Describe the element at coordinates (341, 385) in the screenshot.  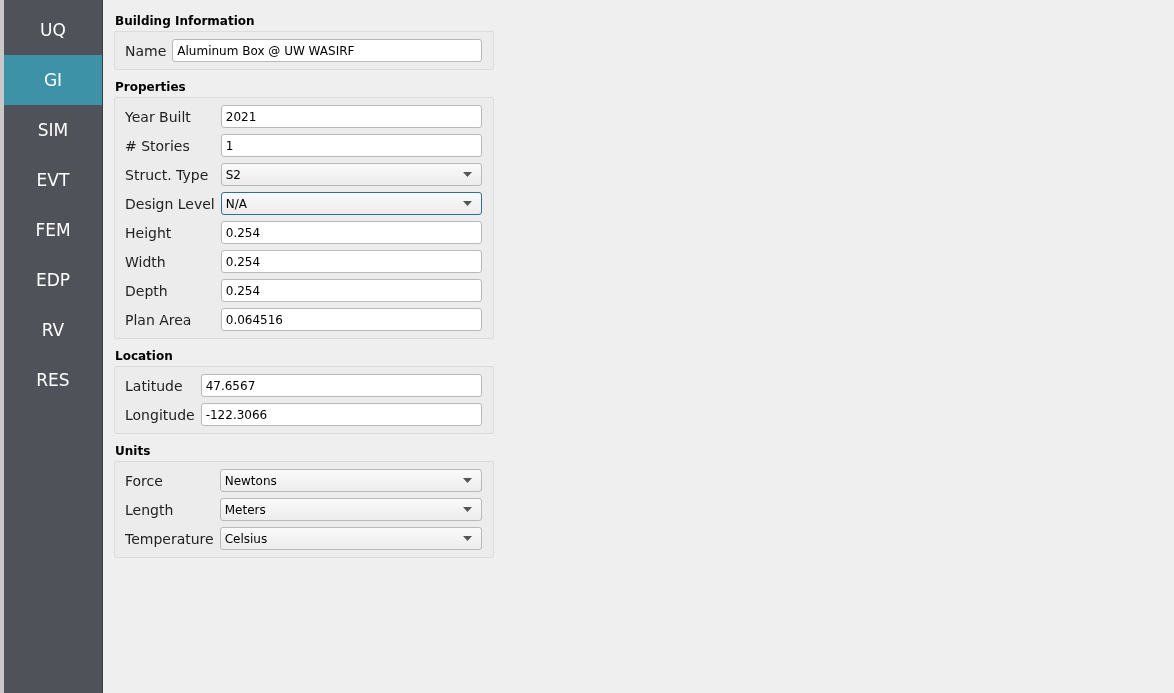
I see `text-field: 47.6567` at that location.